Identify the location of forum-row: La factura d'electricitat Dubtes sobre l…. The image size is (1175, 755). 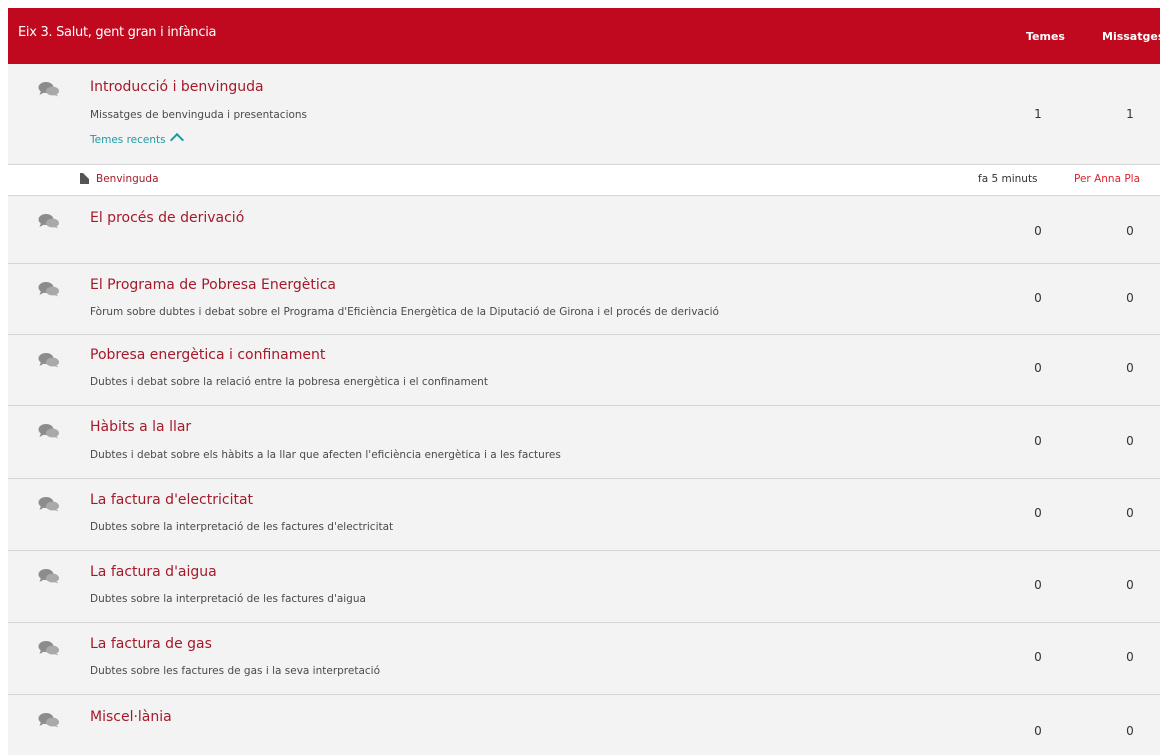
(584, 515).